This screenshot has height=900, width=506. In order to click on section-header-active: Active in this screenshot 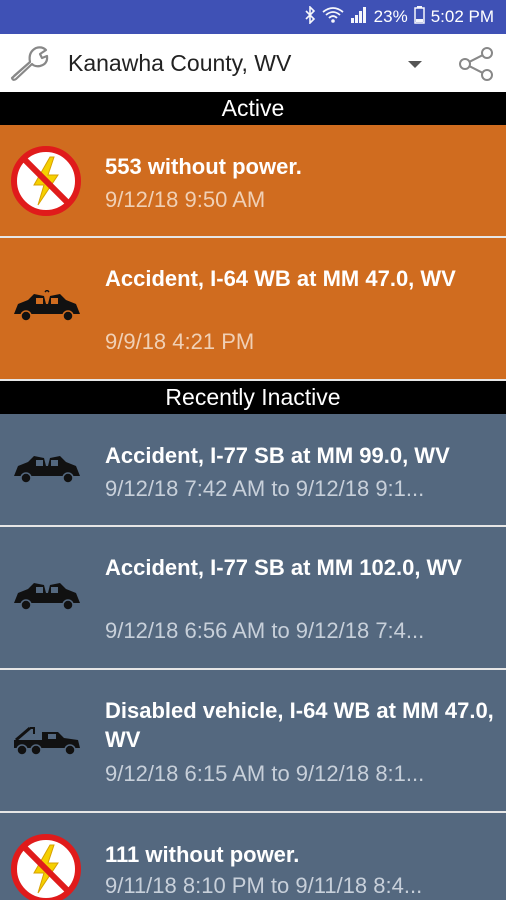, I will do `click(253, 108)`.